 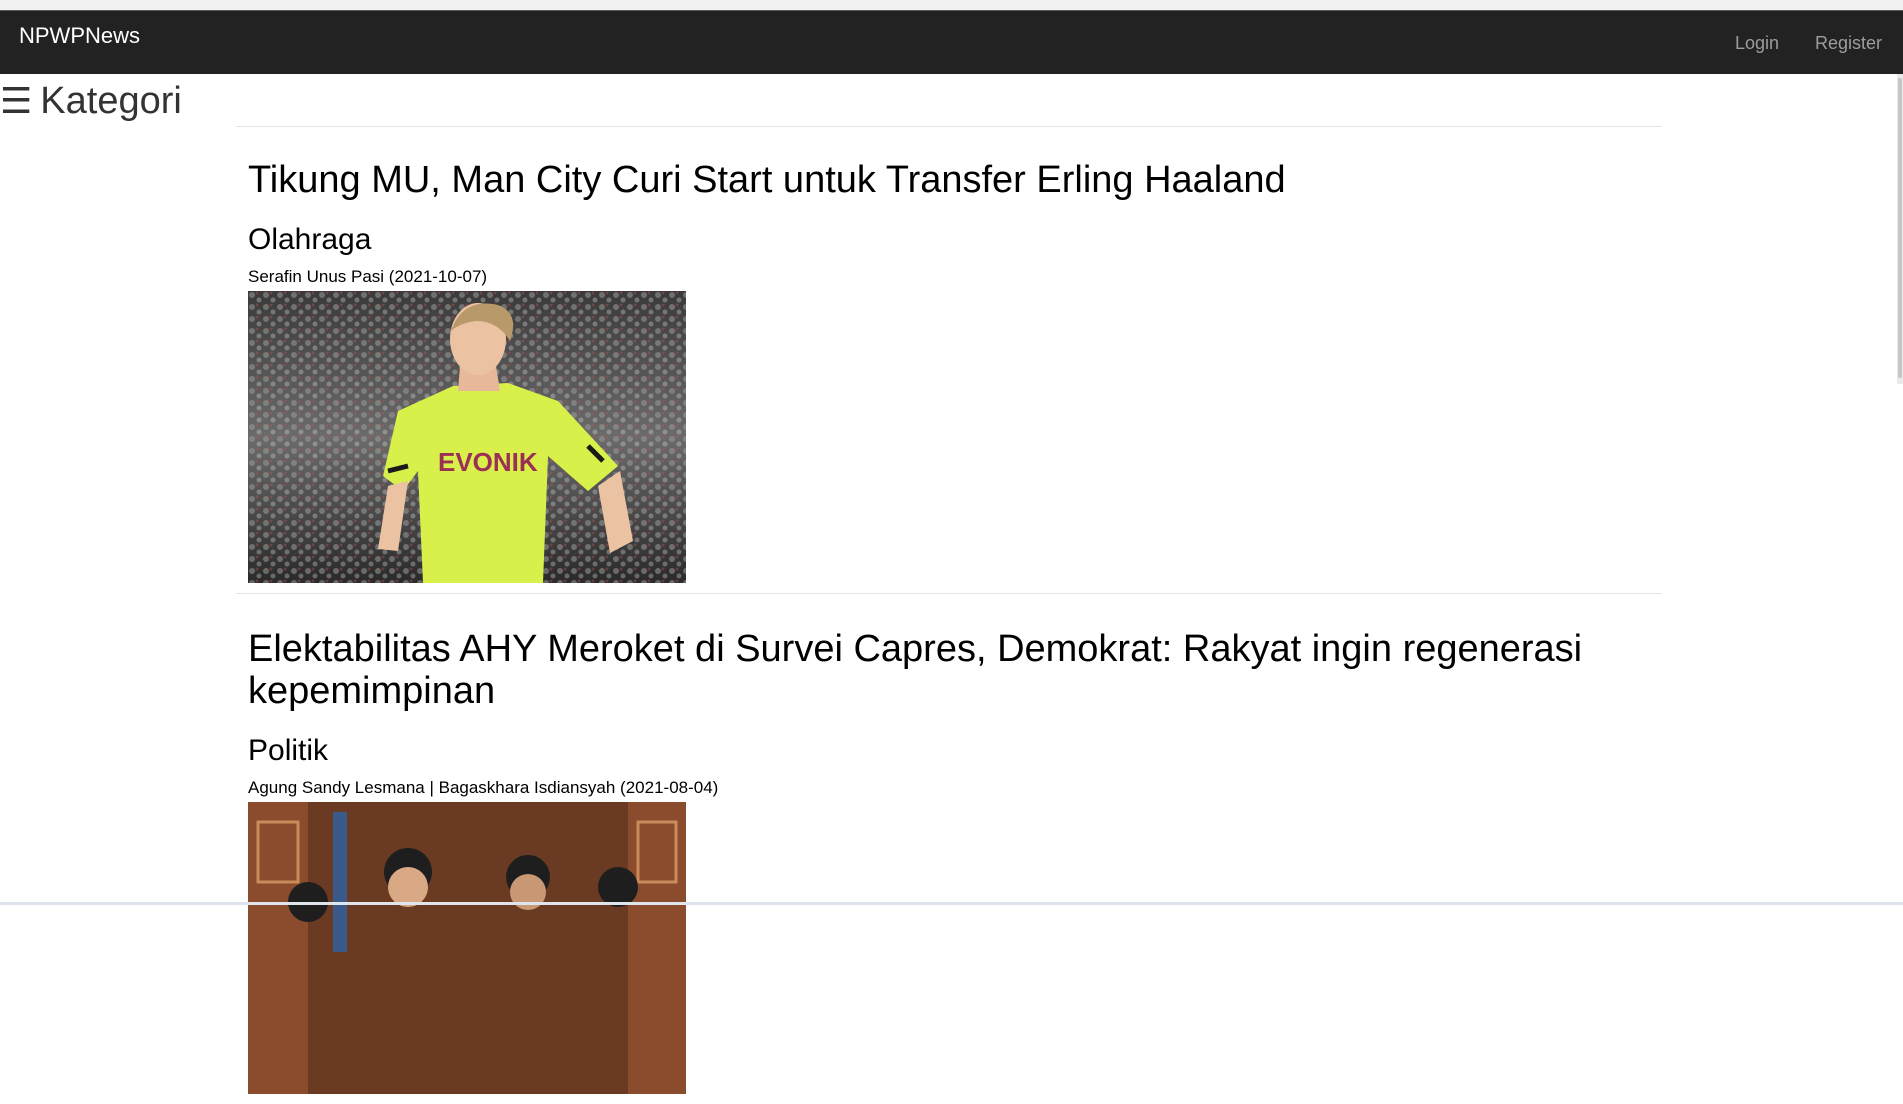 I want to click on article-thumbnail: EVONIK, so click(x=467, y=437).